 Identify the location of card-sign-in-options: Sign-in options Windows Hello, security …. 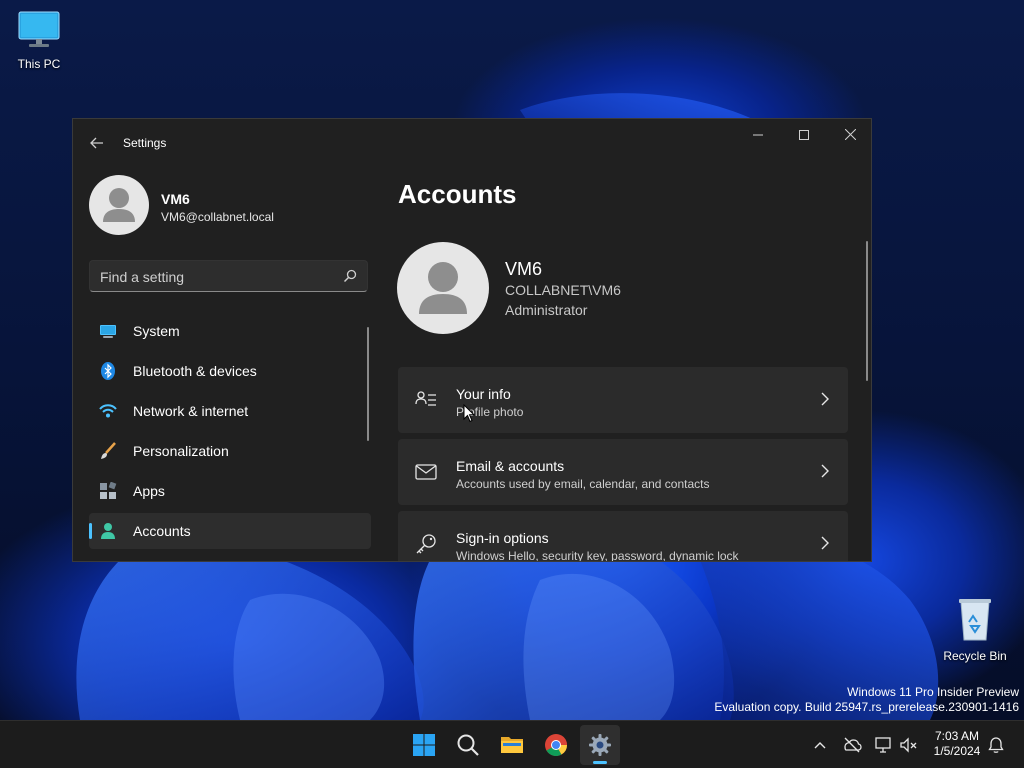
(623, 536).